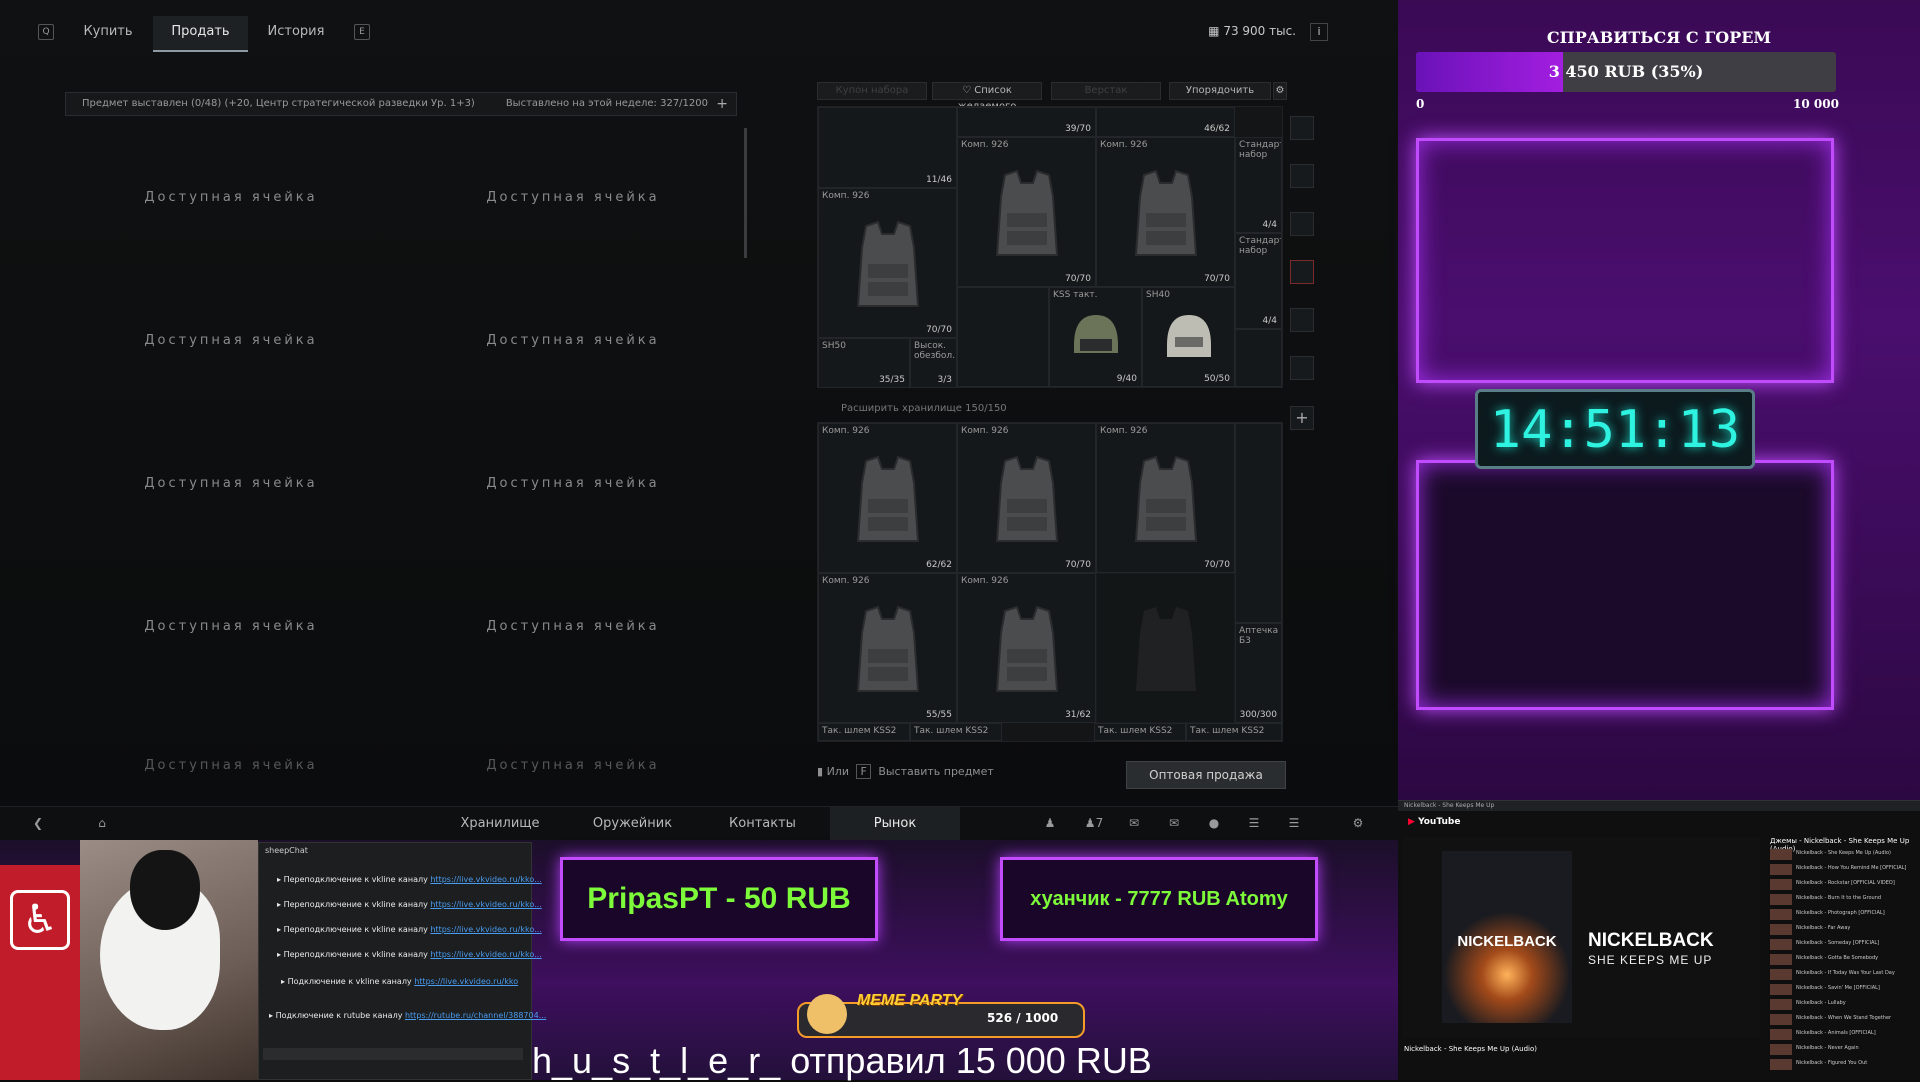 Image resolution: width=1920 pixels, height=1082 pixels. I want to click on coupon-button: Купон набора, so click(872, 91).